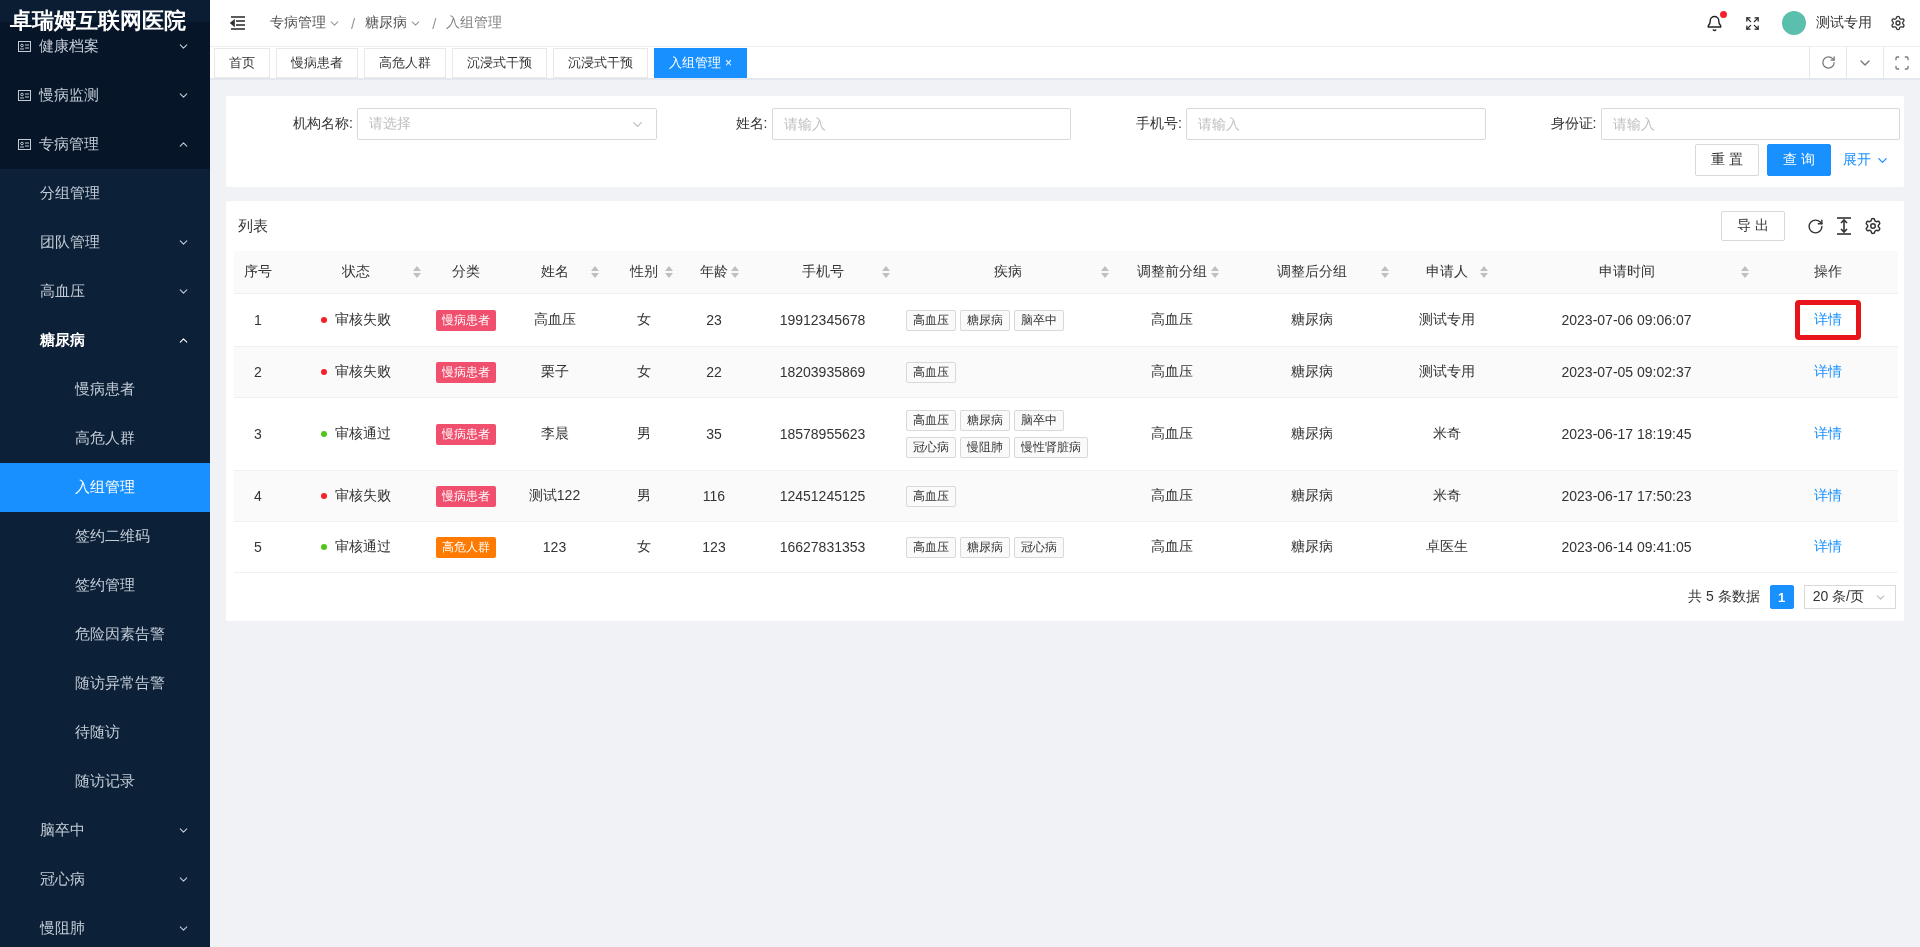 The height and width of the screenshot is (947, 1920). What do you see at coordinates (1626, 434) in the screenshot?
I see `apply-time: 2023-06-17 18:19:45` at bounding box center [1626, 434].